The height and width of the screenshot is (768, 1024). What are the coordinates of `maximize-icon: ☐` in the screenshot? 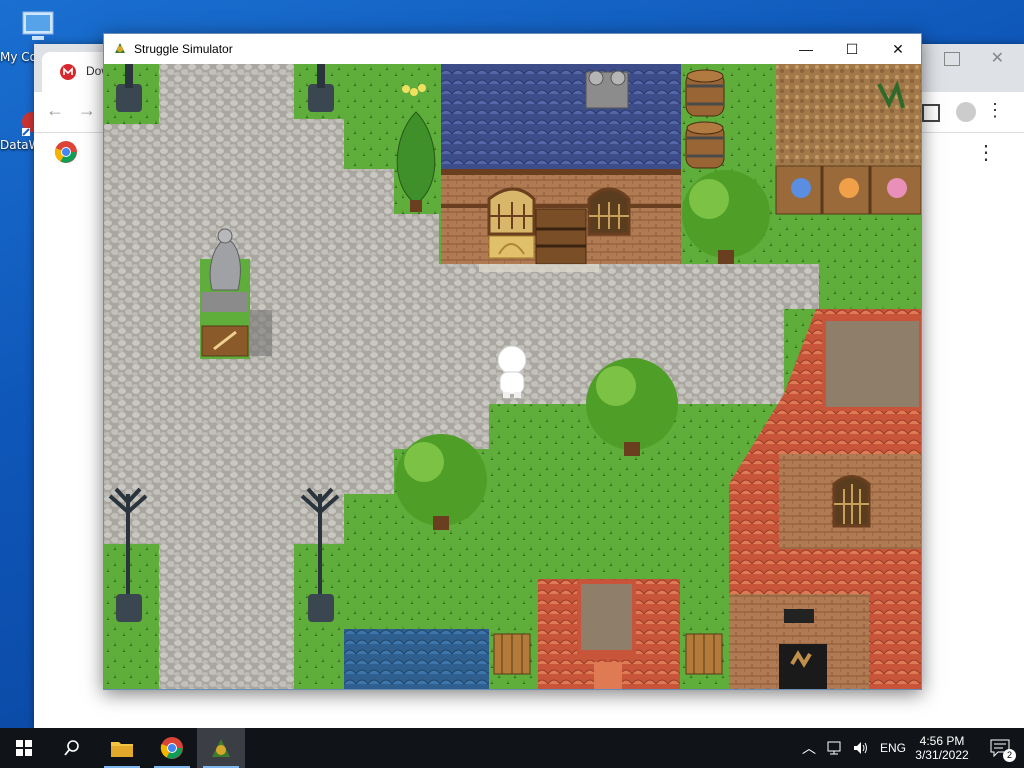 It's located at (852, 48).